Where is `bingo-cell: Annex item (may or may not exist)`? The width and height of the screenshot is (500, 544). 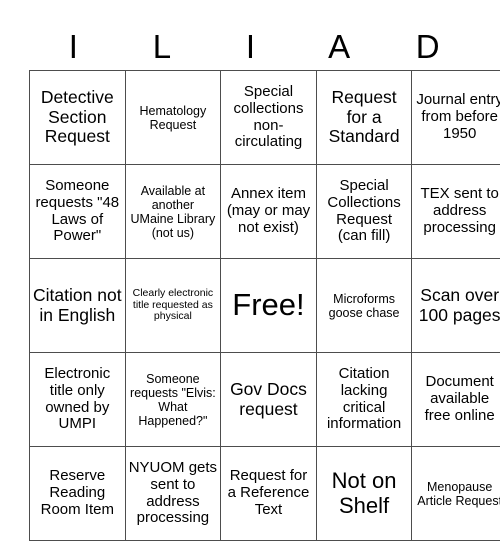
bingo-cell: Annex item (may or may not exist) is located at coordinates (268, 211).